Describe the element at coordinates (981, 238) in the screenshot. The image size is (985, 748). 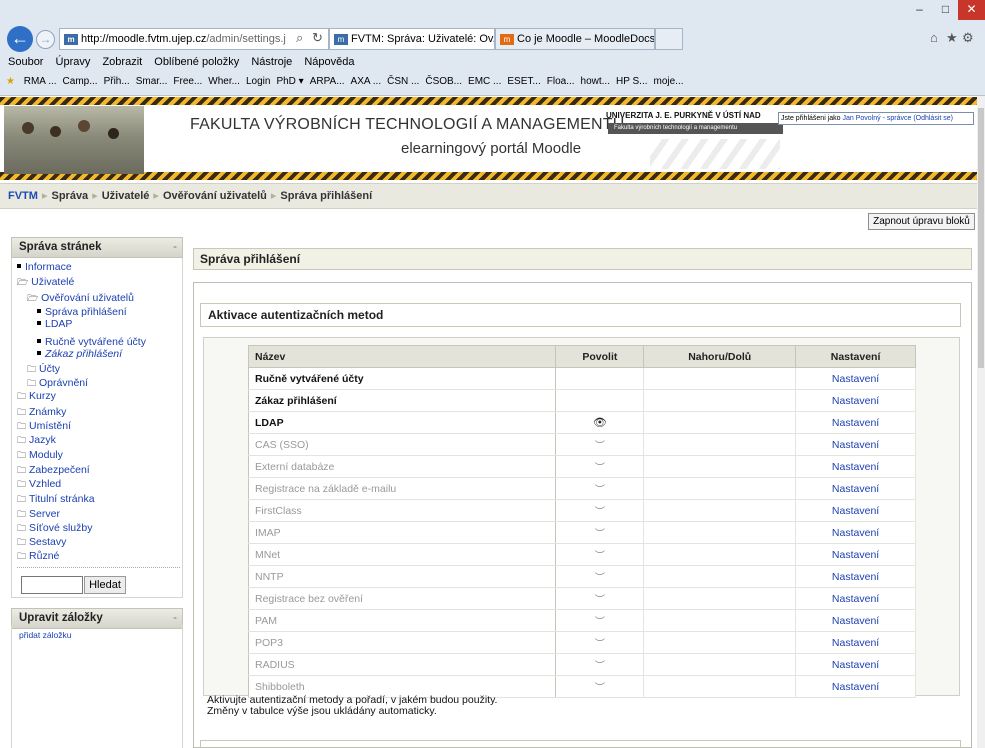
I see `scrollbar-thumb` at that location.